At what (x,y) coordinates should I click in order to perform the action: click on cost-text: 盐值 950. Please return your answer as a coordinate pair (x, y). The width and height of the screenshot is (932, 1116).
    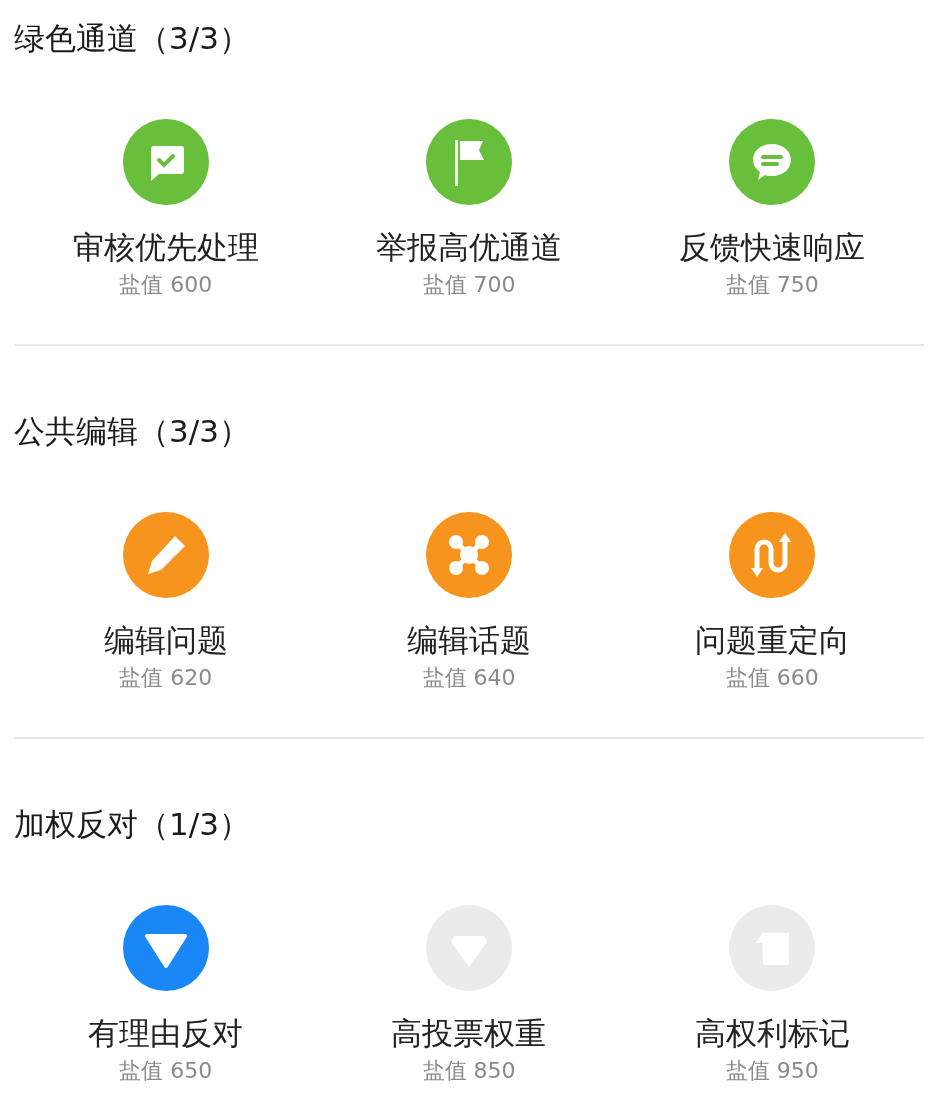
    Looking at the image, I should click on (772, 1071).